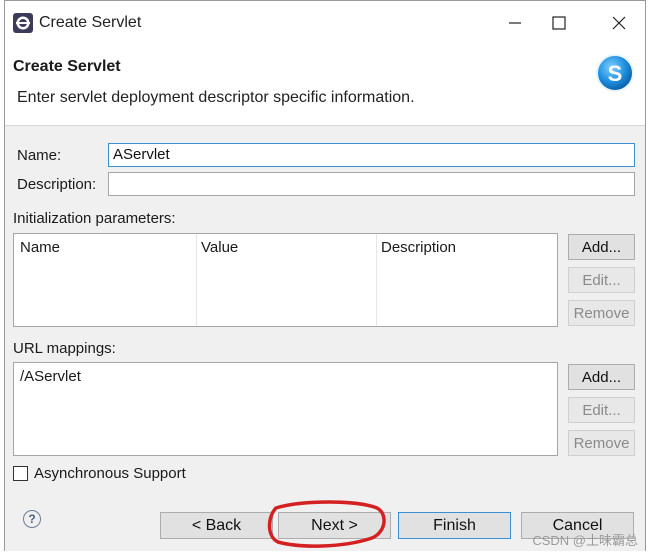  What do you see at coordinates (57, 184) in the screenshot?
I see `description-label: Description:` at bounding box center [57, 184].